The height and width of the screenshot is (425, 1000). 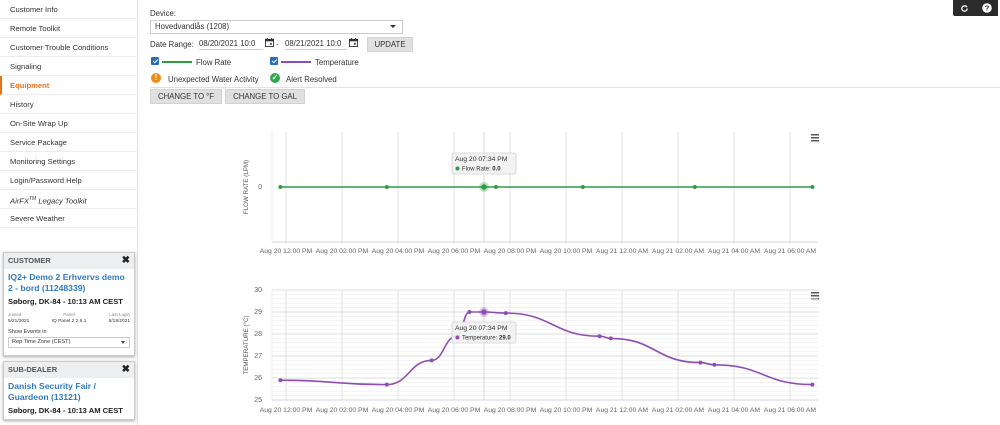 I want to click on hover-point, so click(x=484, y=187).